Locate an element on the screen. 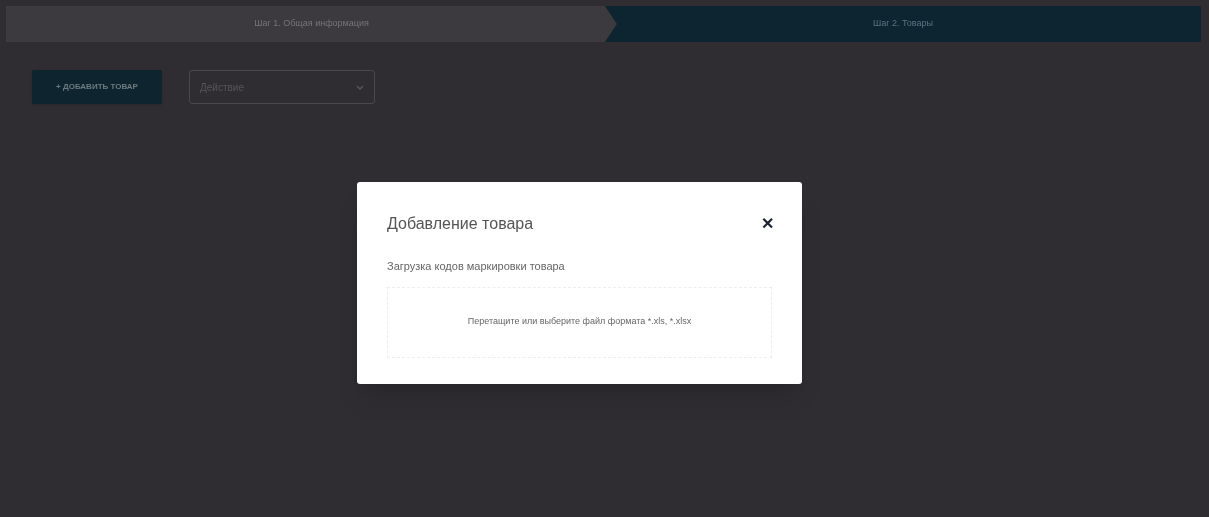 The height and width of the screenshot is (517, 1209). chevron-down-icon is located at coordinates (360, 87).